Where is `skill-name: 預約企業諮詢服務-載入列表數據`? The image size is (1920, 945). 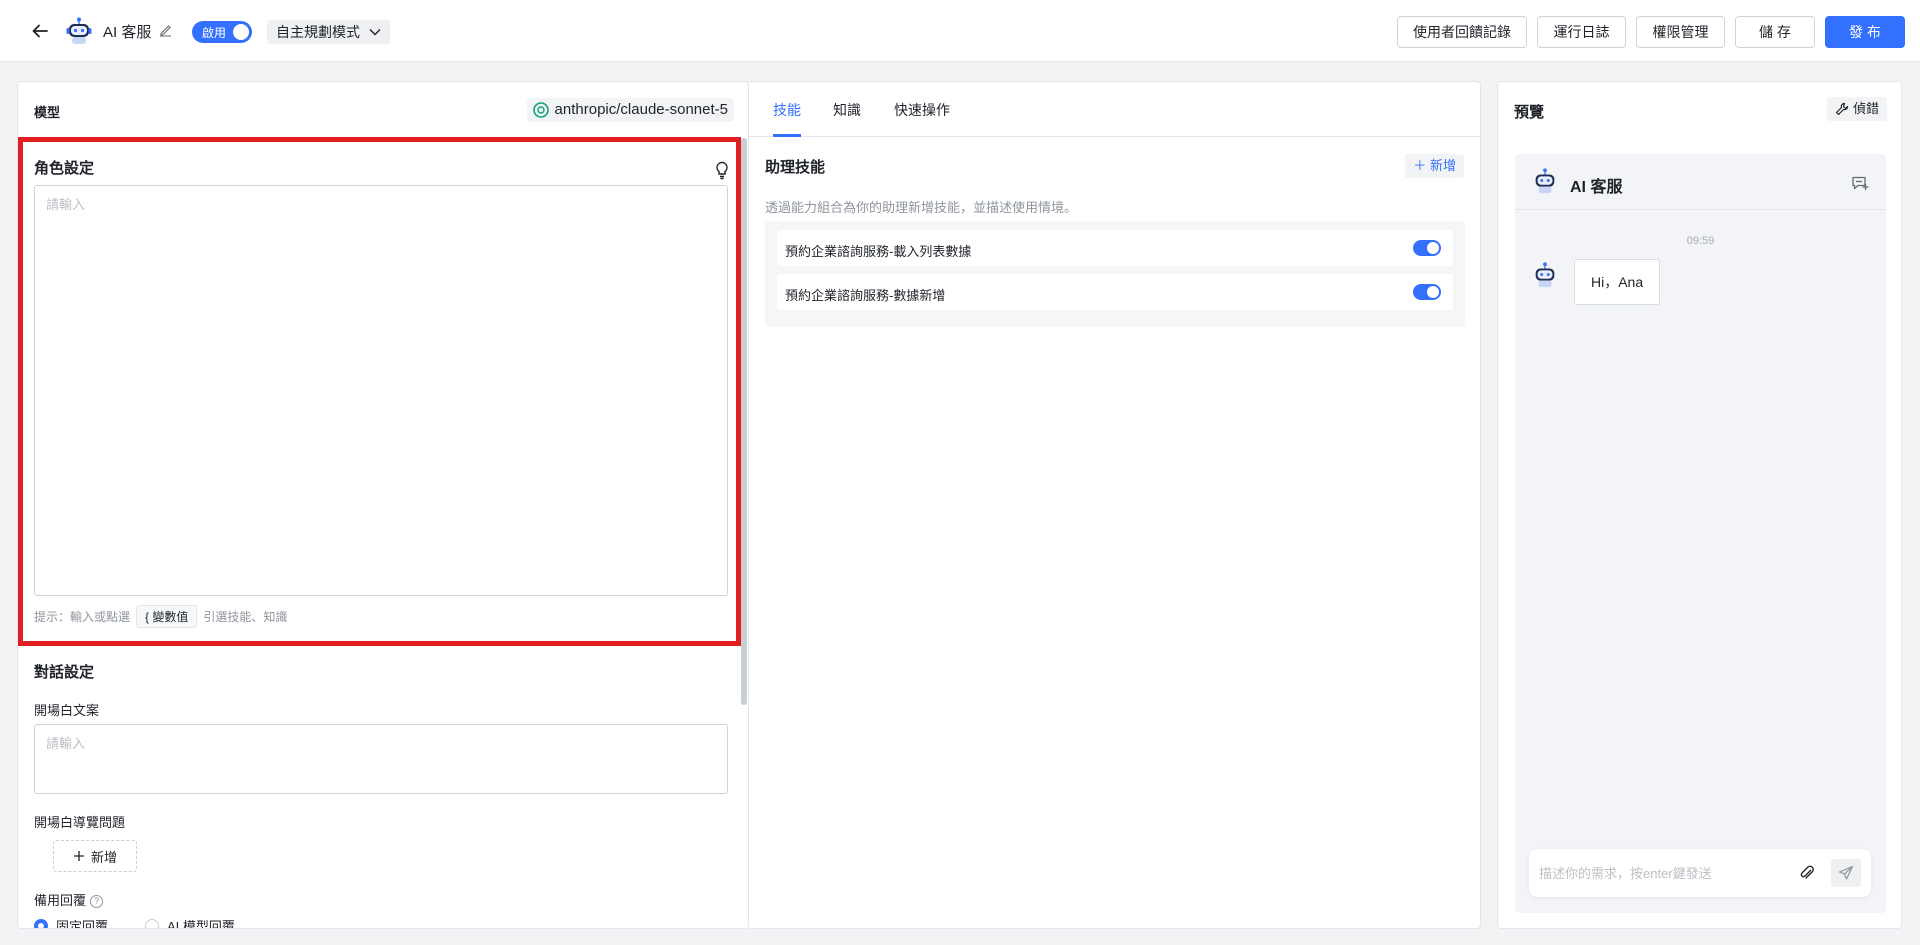
skill-name: 預約企業諮詢服務-載入列表數據 is located at coordinates (878, 251).